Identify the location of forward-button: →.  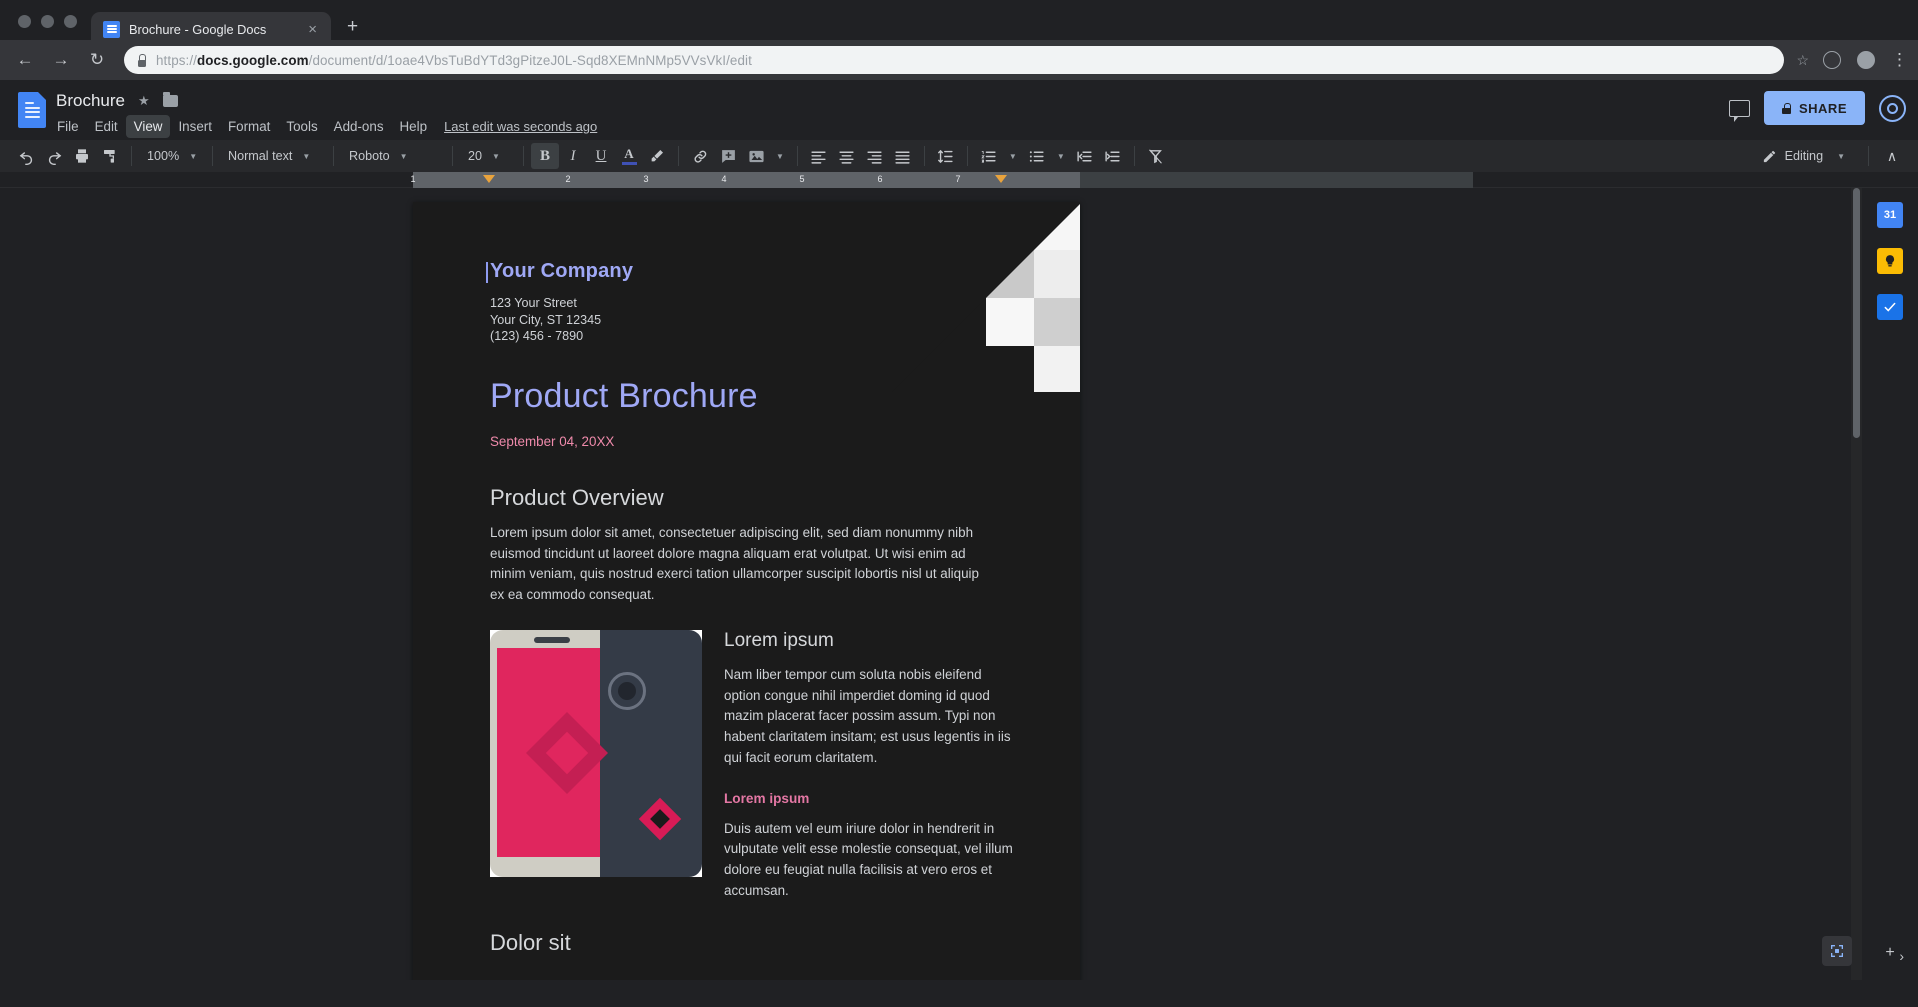
(61, 60).